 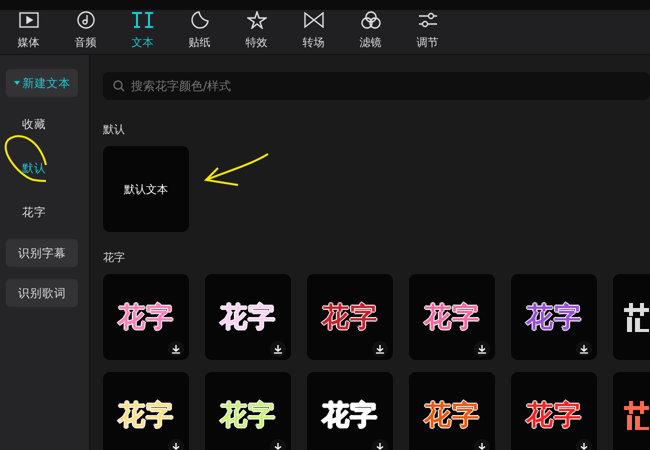 I want to click on toolbar-tab: 媒体, so click(x=28, y=32).